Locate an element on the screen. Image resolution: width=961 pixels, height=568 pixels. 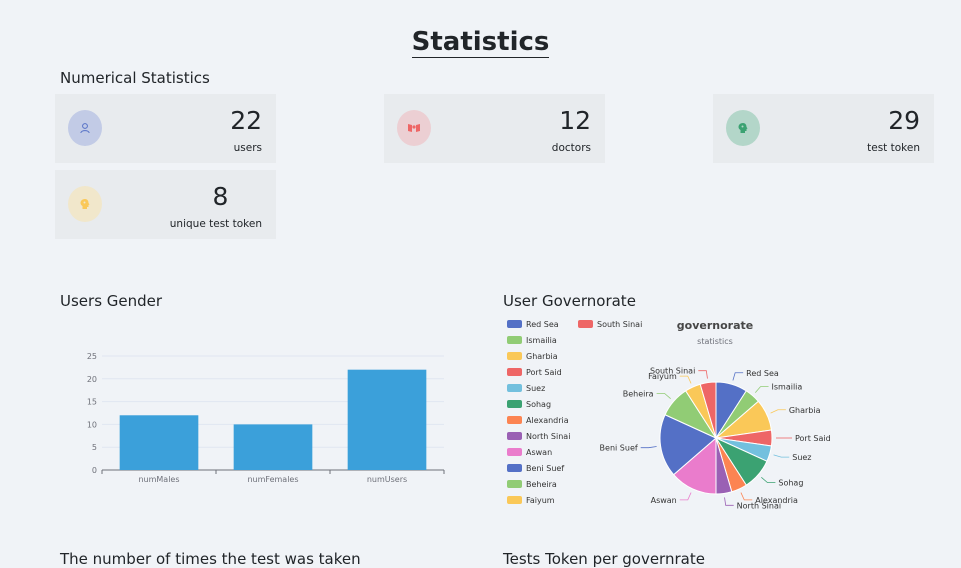
bar-numFemales is located at coordinates (273, 447).